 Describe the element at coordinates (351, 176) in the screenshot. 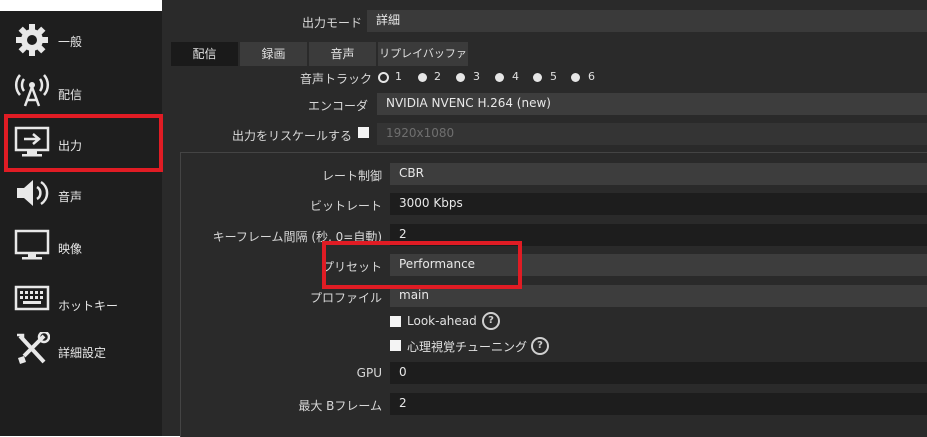

I see `rate-control-label: レート制御` at that location.